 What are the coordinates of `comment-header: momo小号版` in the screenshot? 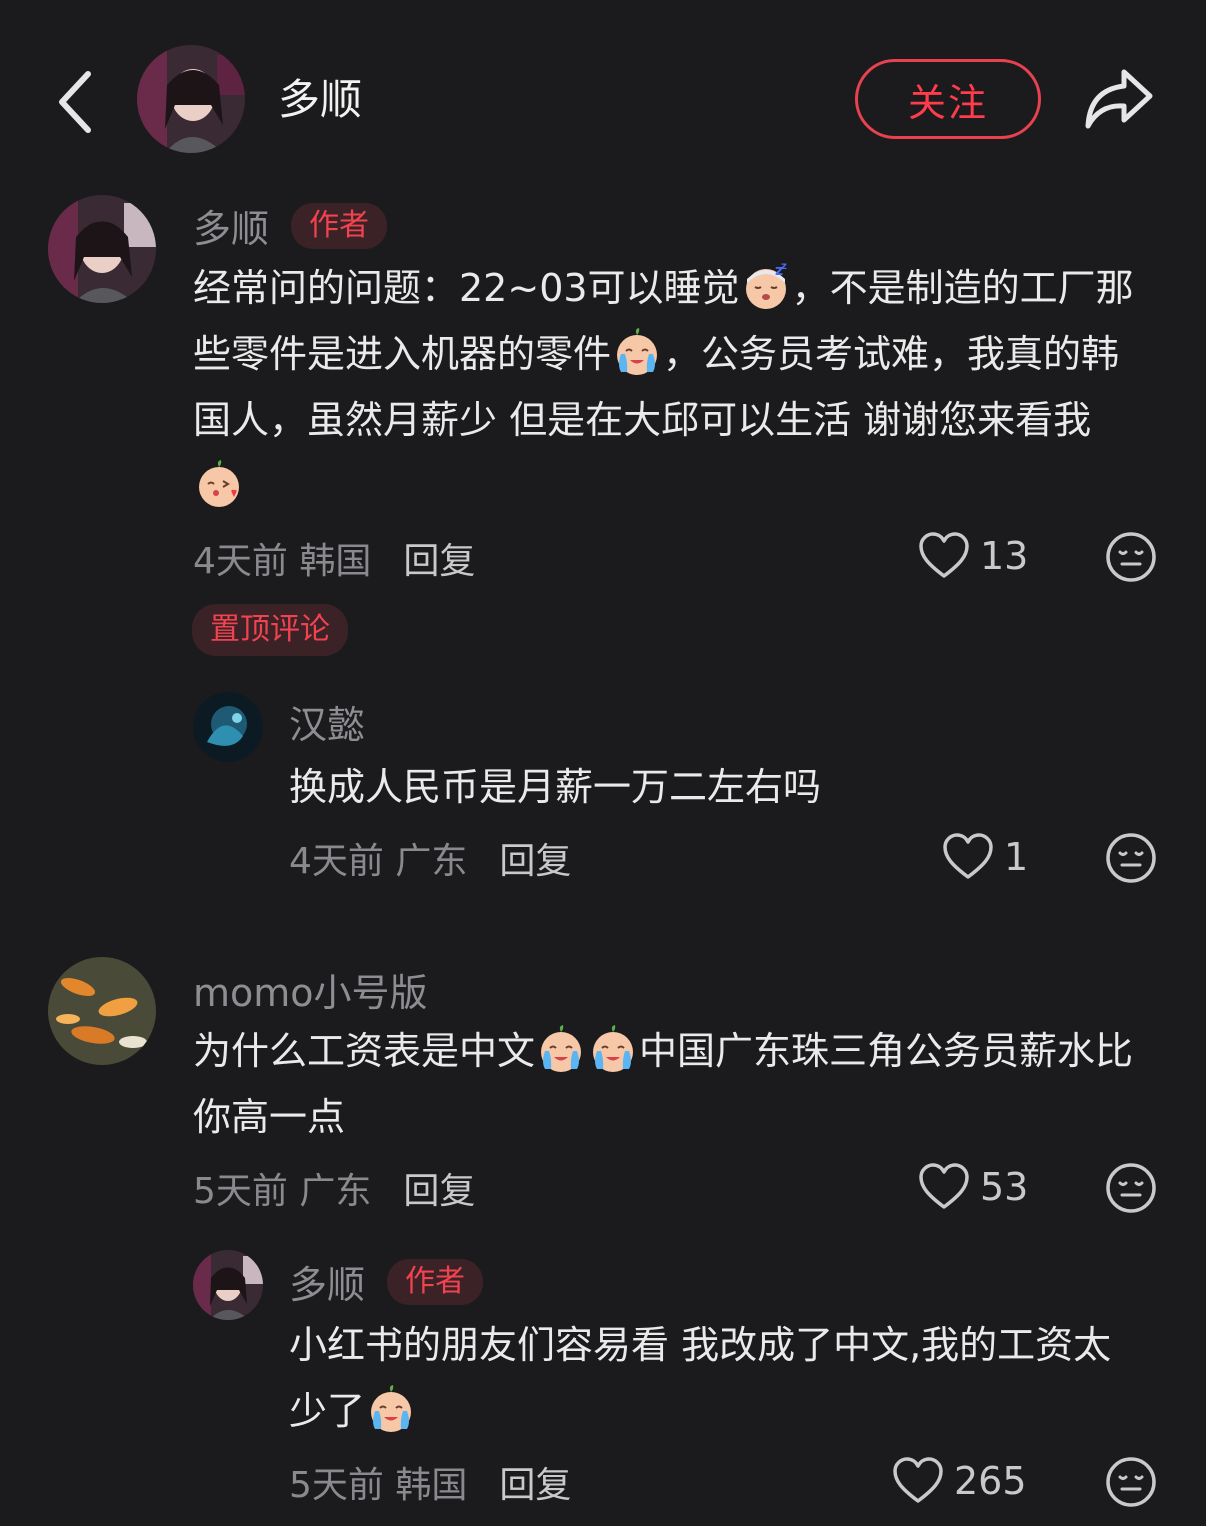 It's located at (310, 989).